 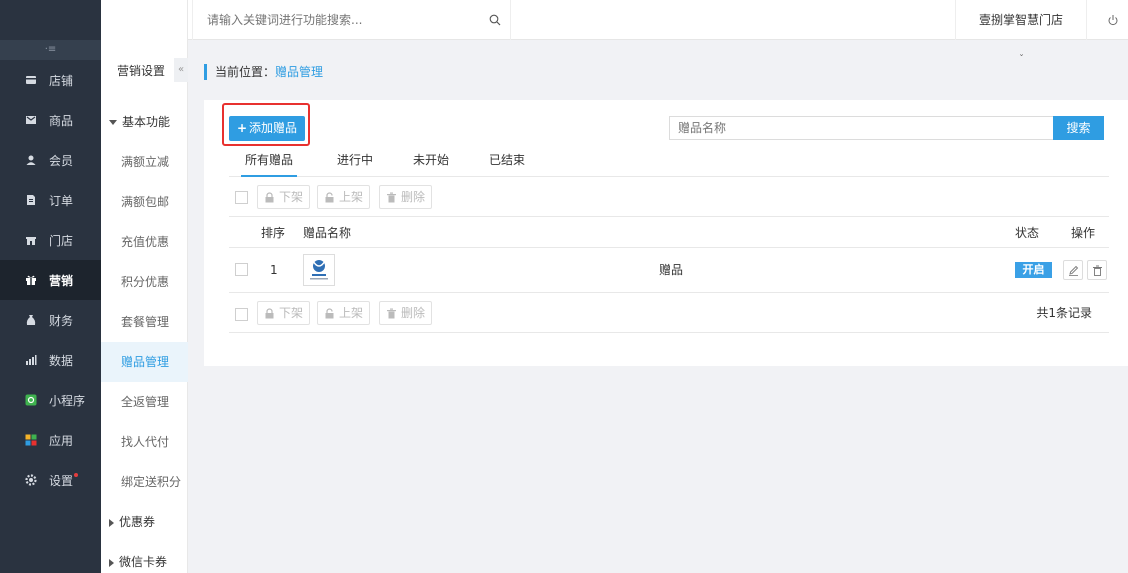 What do you see at coordinates (50, 480) in the screenshot?
I see `sidebar-item-settings: 设置` at bounding box center [50, 480].